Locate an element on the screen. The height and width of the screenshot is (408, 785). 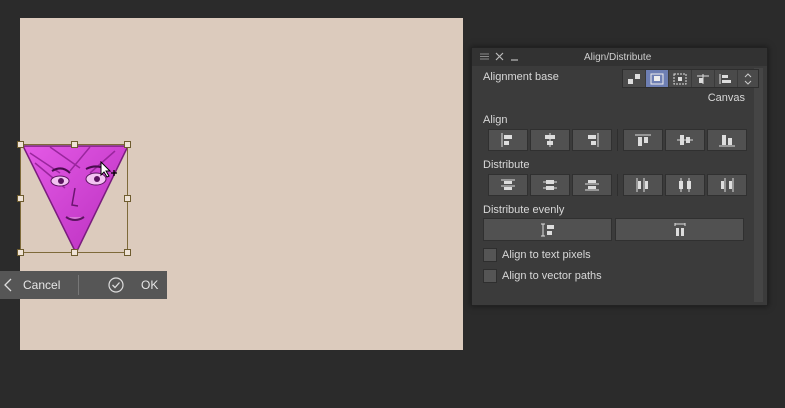
align-right-icon is located at coordinates (593, 140).